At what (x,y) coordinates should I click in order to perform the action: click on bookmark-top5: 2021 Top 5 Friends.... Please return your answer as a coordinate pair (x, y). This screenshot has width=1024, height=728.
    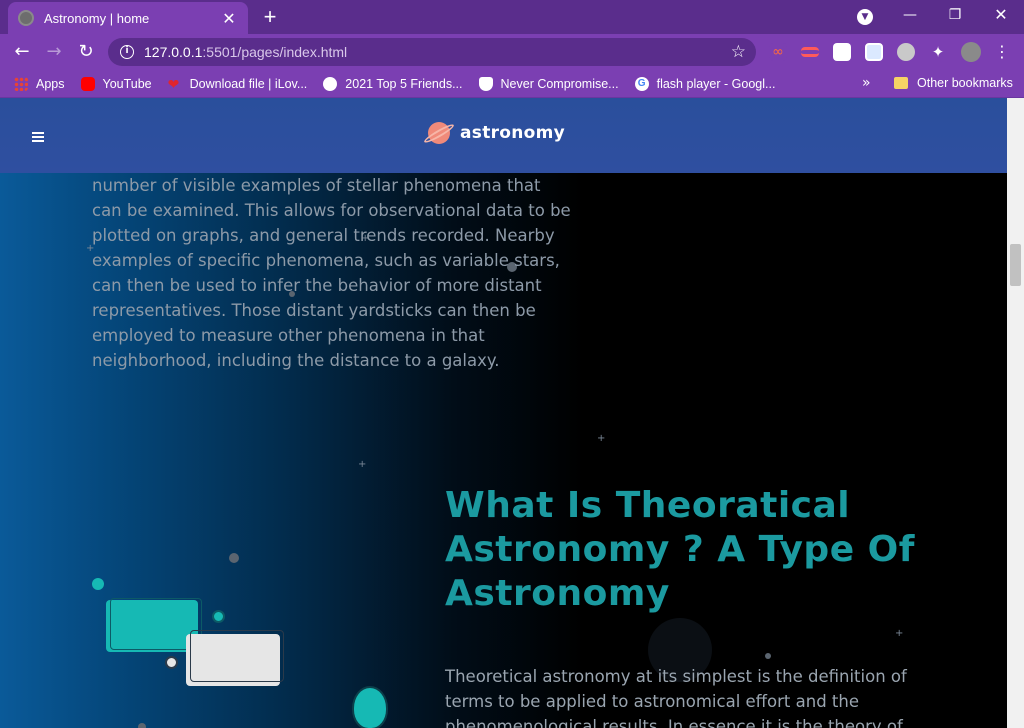
    Looking at the image, I should click on (393, 83).